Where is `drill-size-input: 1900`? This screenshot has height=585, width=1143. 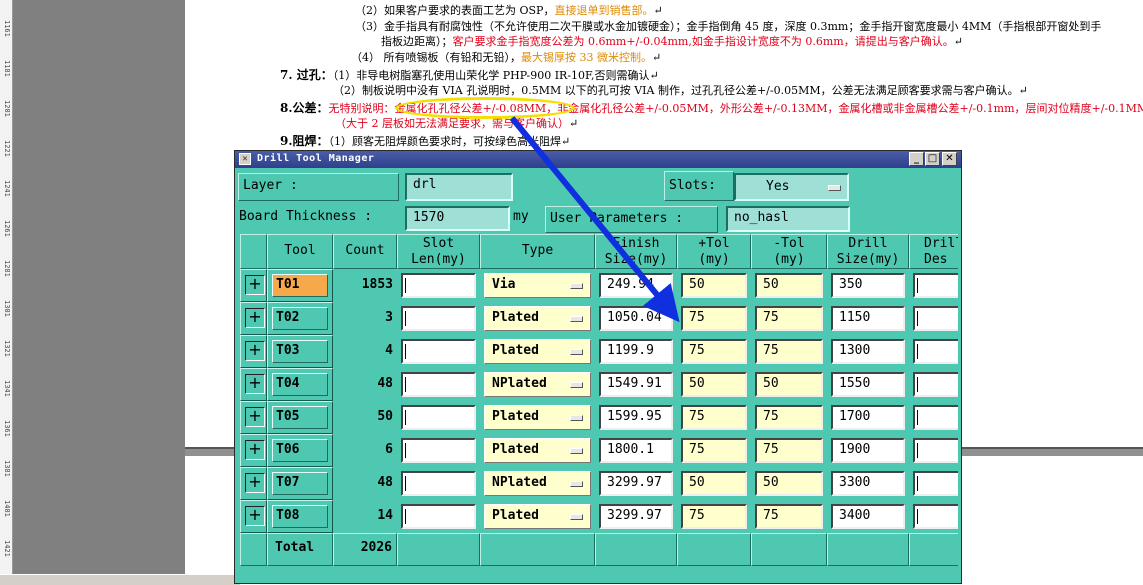 drill-size-input: 1900 is located at coordinates (868, 450).